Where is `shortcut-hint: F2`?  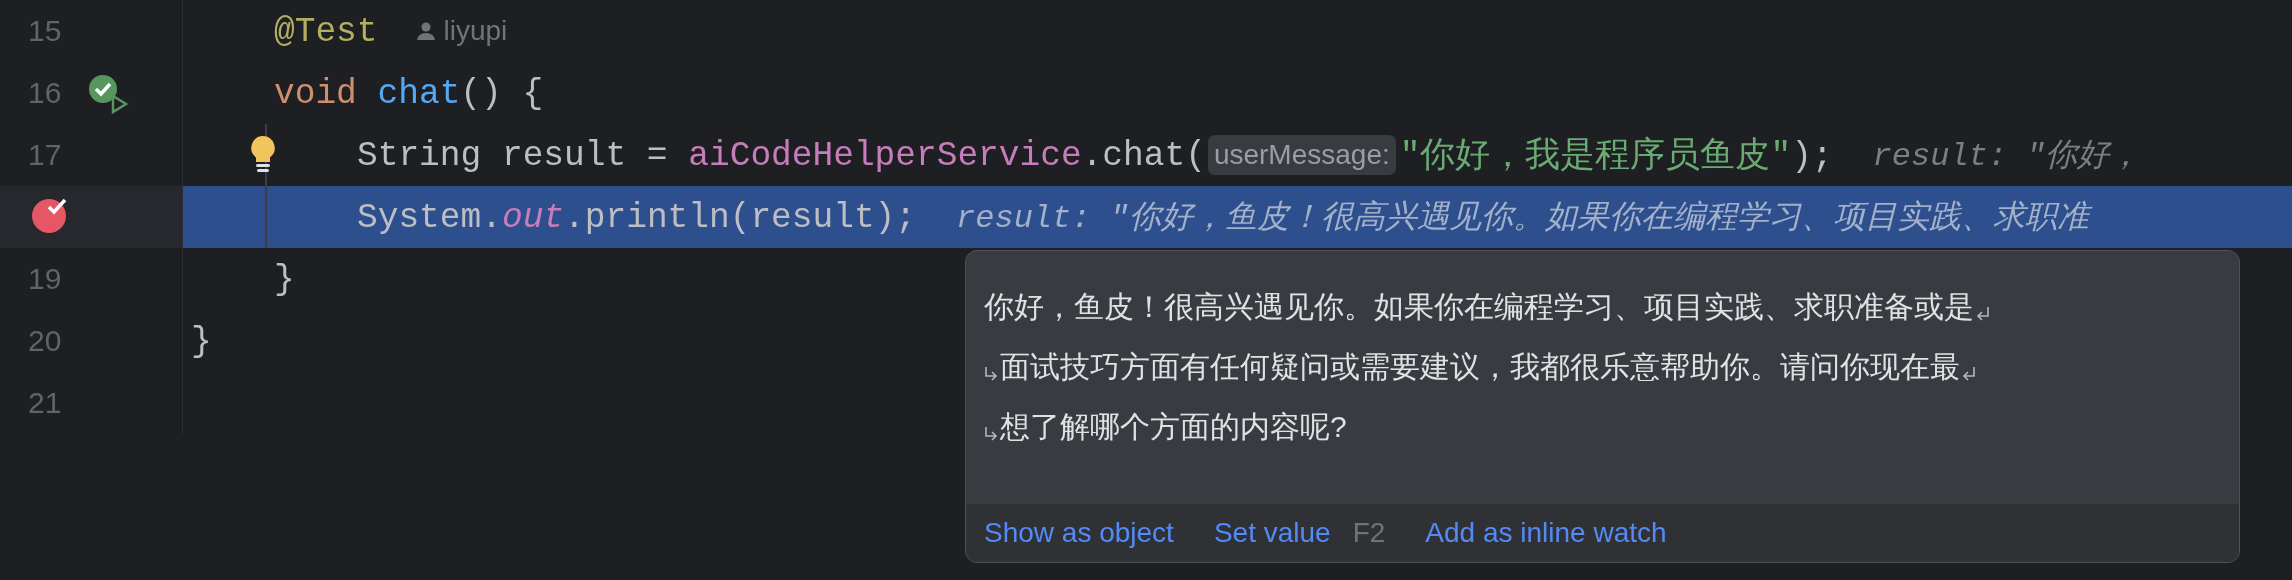 shortcut-hint: F2 is located at coordinates (1369, 533).